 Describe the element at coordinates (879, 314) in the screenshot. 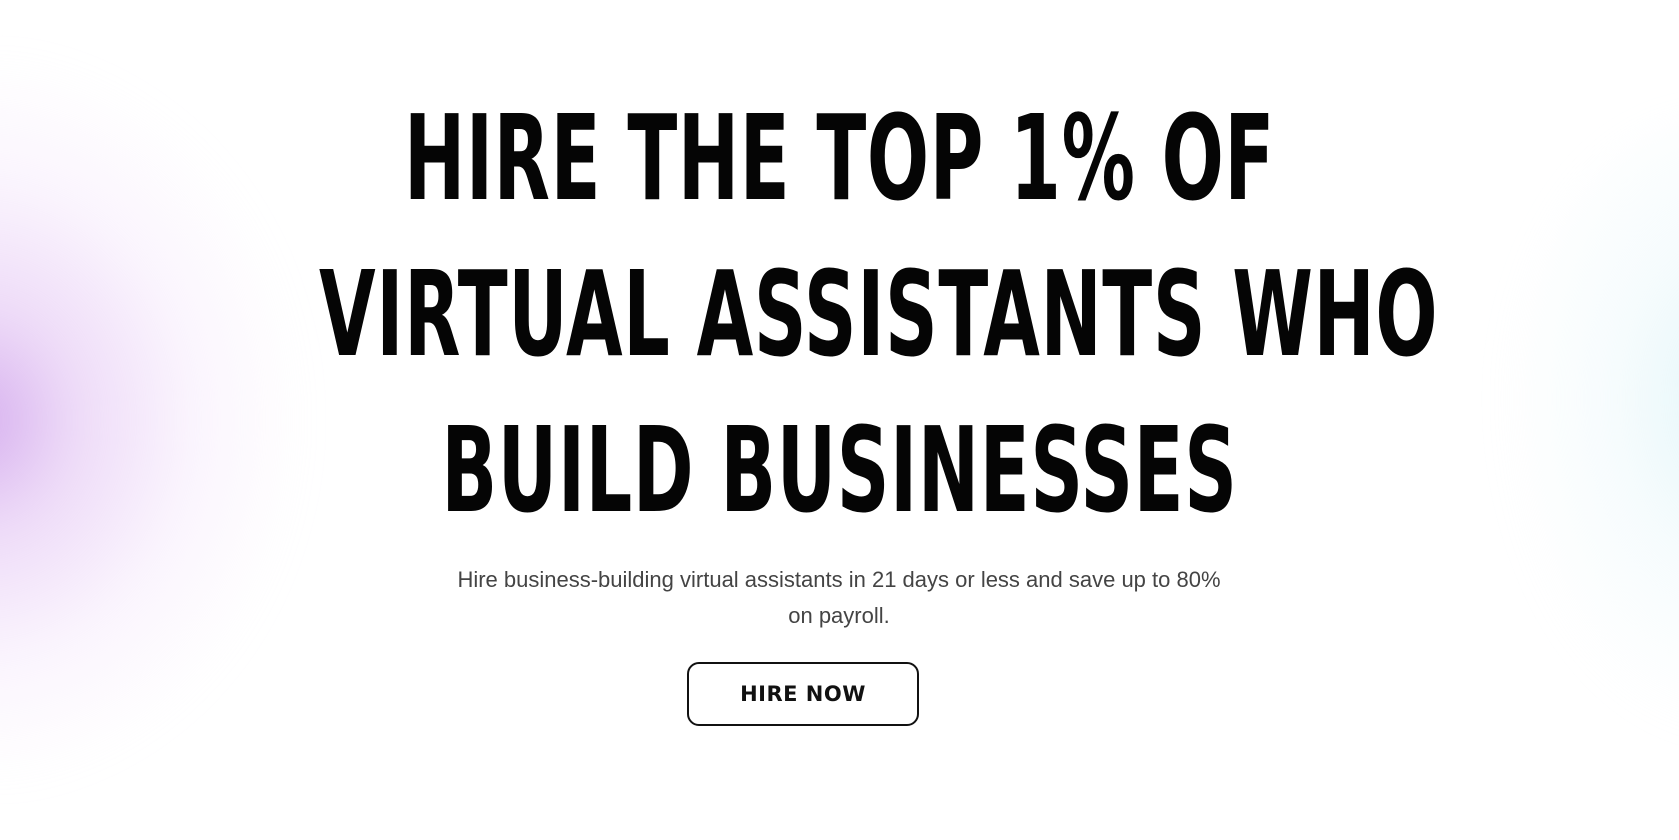

I see `headline-line-2: virtual assistants who` at that location.